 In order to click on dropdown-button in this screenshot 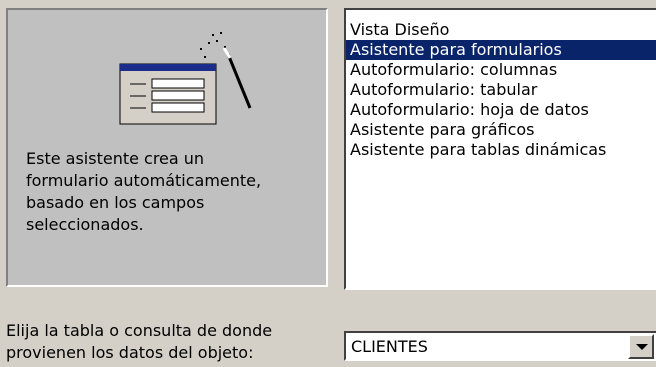, I will do `click(641, 346)`.